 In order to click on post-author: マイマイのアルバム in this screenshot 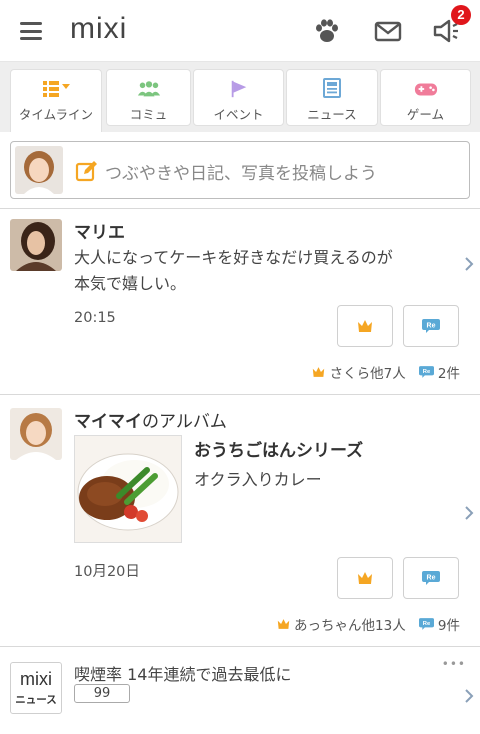, I will do `click(150, 419)`.